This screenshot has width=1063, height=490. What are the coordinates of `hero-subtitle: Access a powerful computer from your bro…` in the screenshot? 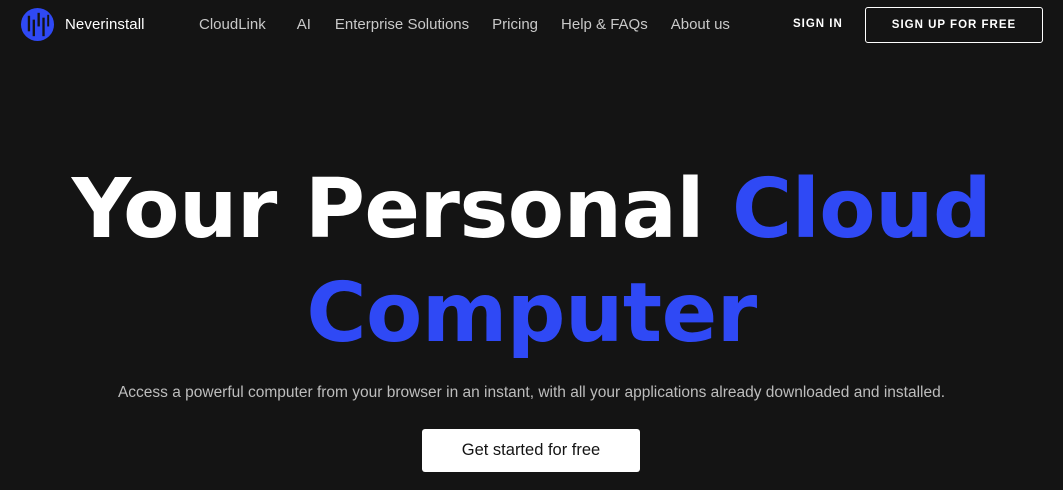 It's located at (531, 392).